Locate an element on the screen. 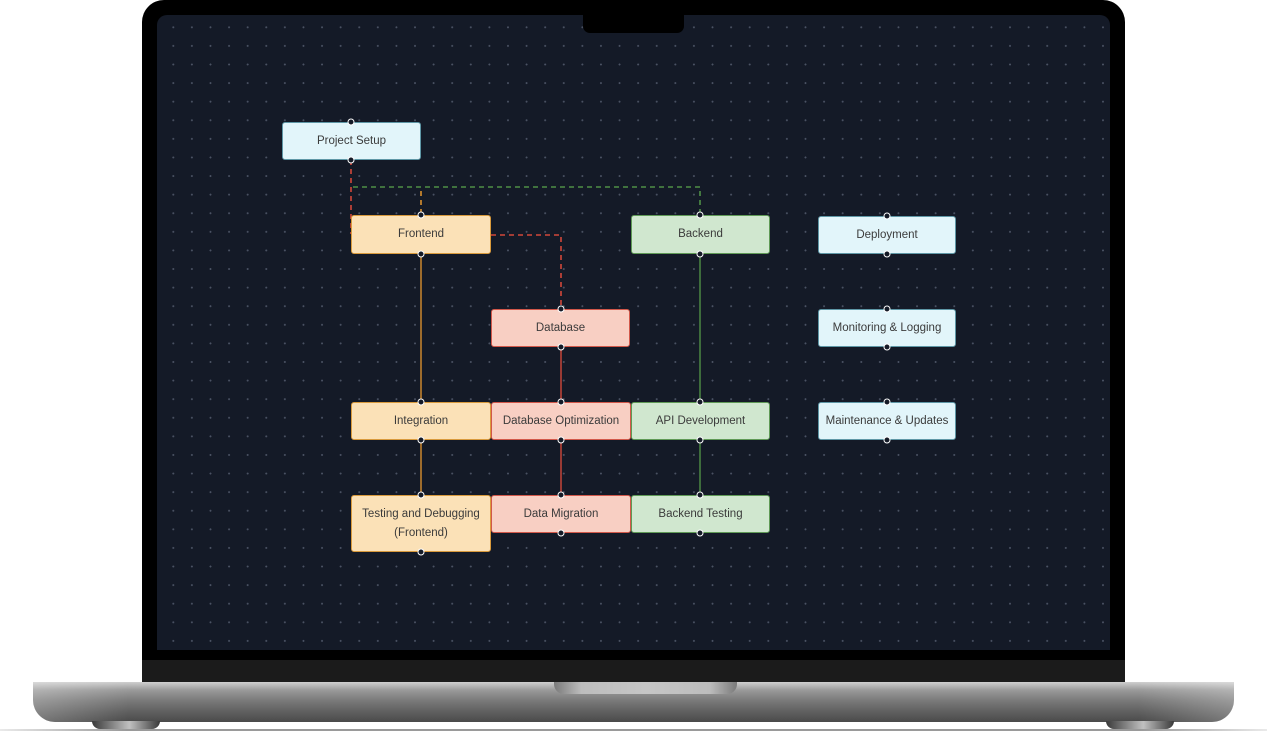 The height and width of the screenshot is (734, 1267). port-database-bottom is located at coordinates (561, 347).